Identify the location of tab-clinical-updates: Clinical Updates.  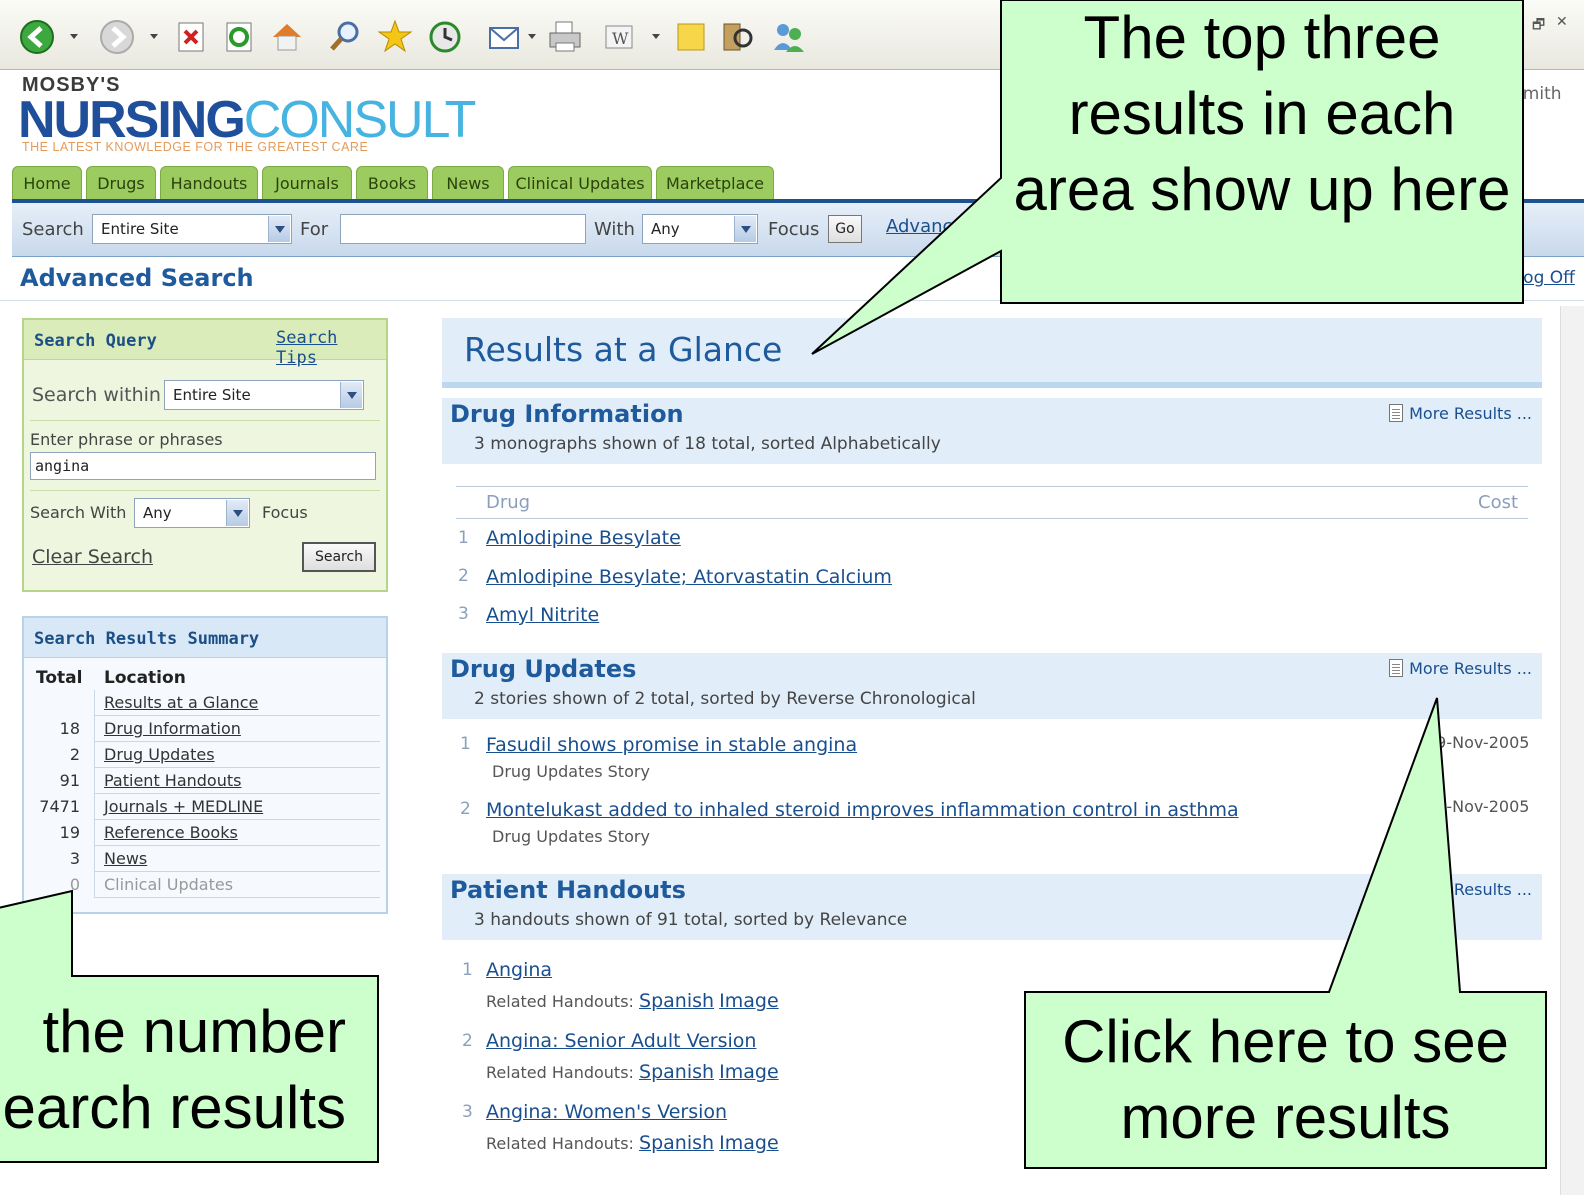
(580, 183).